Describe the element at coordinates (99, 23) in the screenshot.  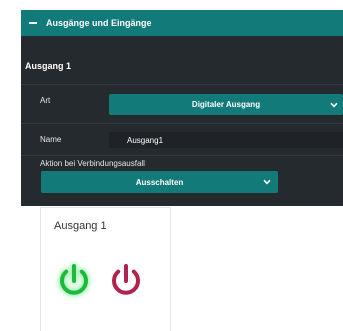
I see `panel-header-title: Ausgänge und Eingänge` at that location.